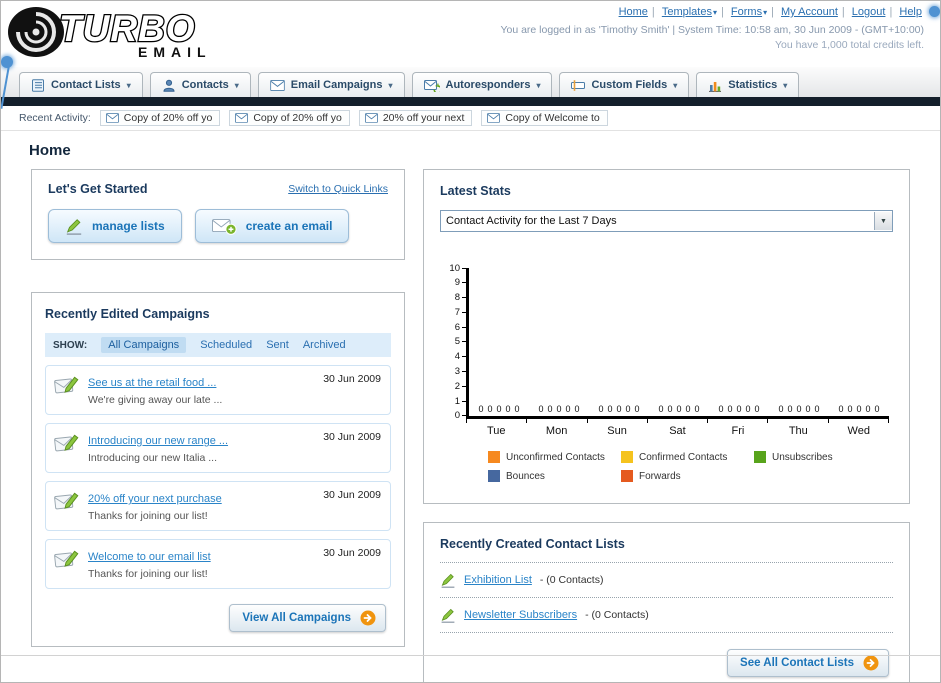 This screenshot has height=683, width=941. I want to click on create-email-button: create an email, so click(272, 226).